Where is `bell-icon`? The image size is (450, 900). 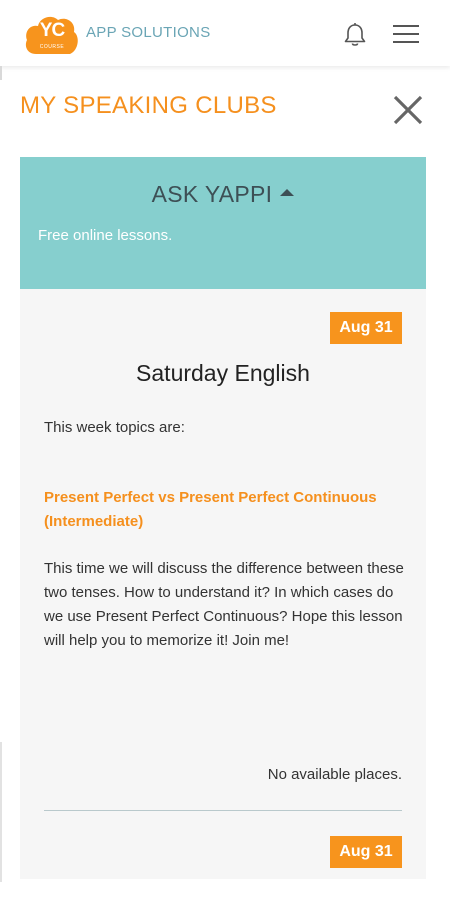
bell-icon is located at coordinates (355, 35).